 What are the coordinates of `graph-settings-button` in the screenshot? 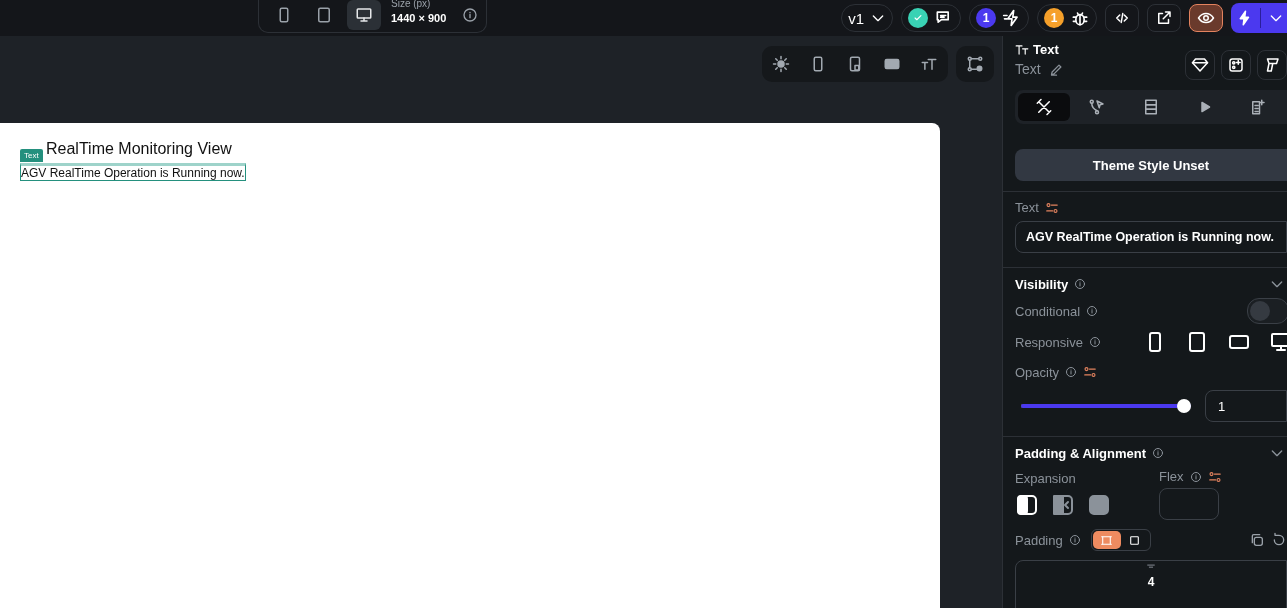 It's located at (975, 64).